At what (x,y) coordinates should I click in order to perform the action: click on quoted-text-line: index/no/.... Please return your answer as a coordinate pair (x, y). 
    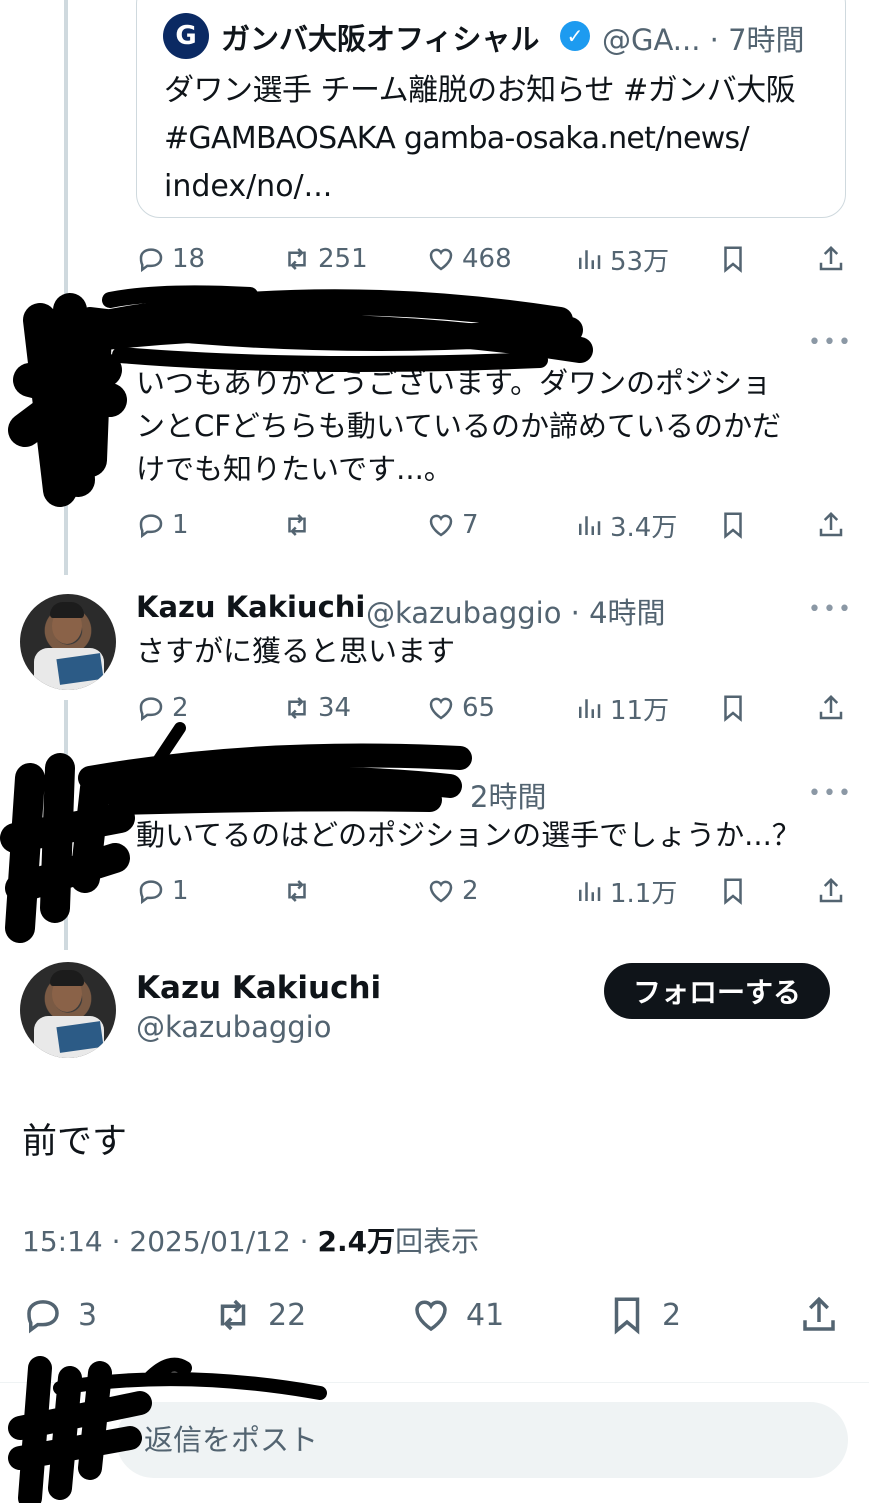
    Looking at the image, I should click on (494, 187).